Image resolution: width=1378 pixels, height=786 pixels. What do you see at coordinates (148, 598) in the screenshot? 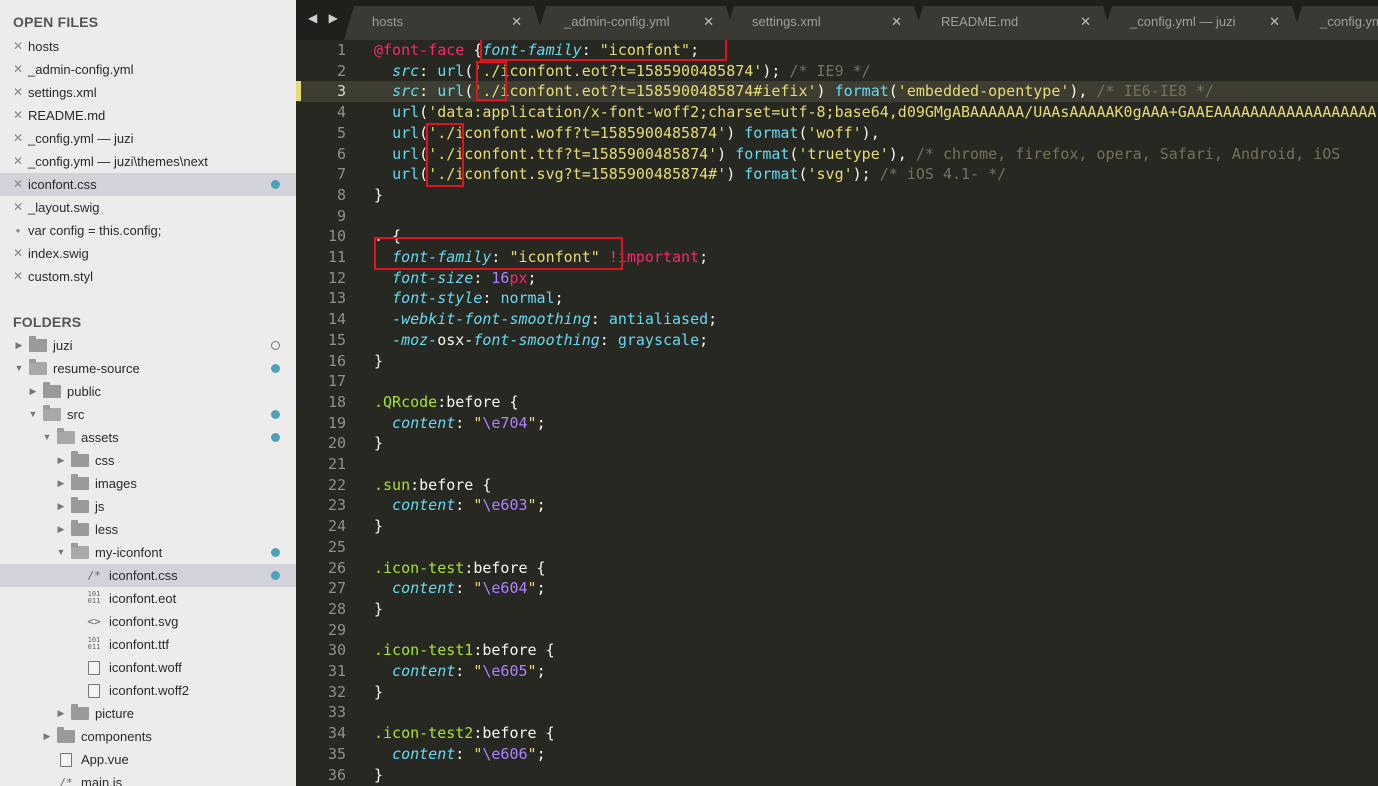
I see `tree-file: 101 011 iconfont.eot` at bounding box center [148, 598].